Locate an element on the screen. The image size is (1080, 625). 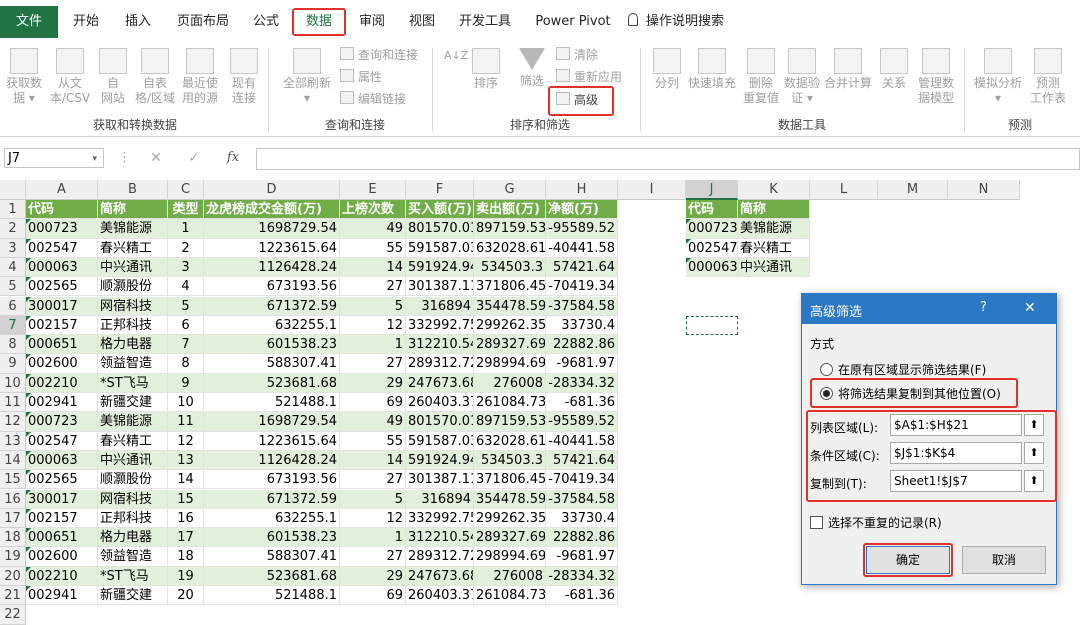
table-cell: 671372.59 is located at coordinates (272, 306).